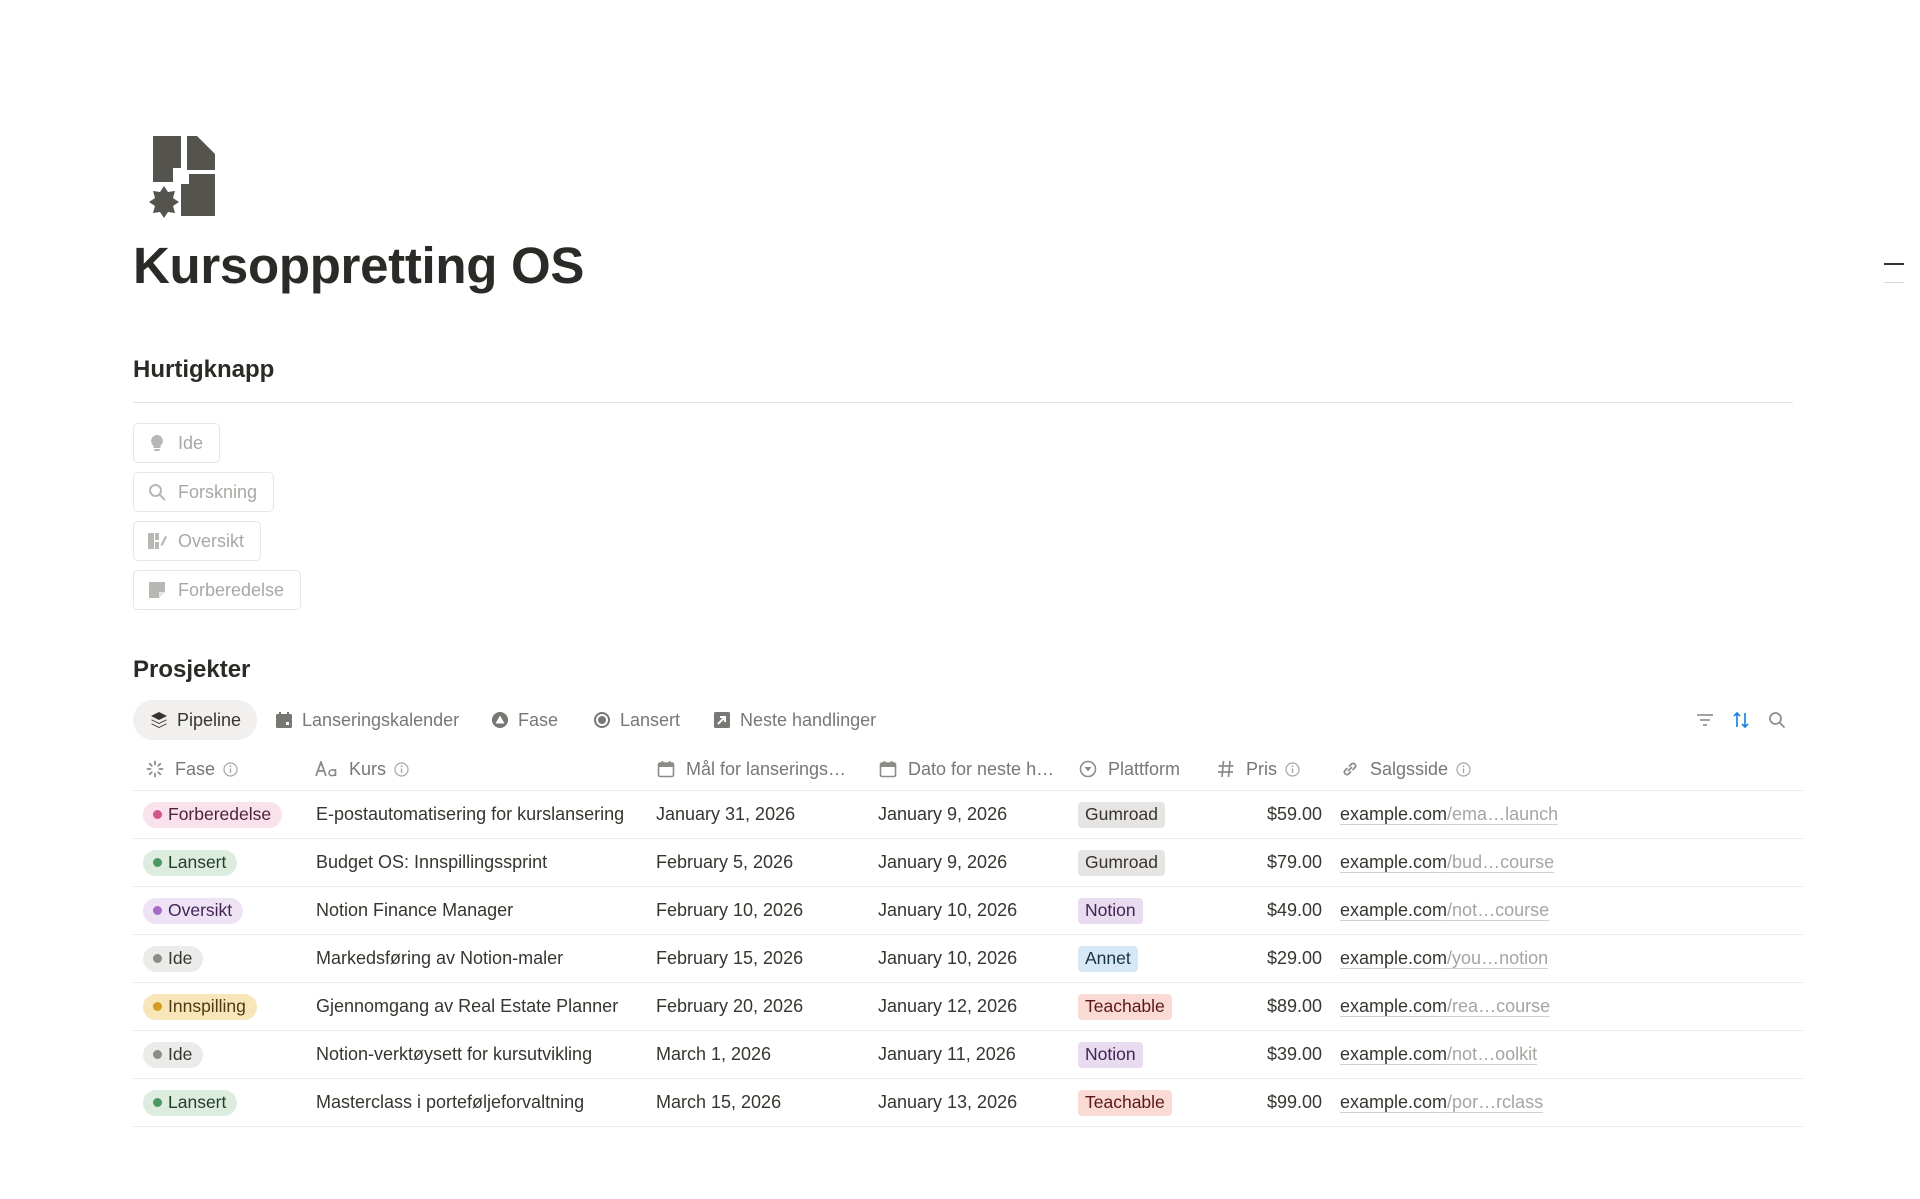  I want to click on sales-page-link: example.com/por…rclass, so click(1441, 1102).